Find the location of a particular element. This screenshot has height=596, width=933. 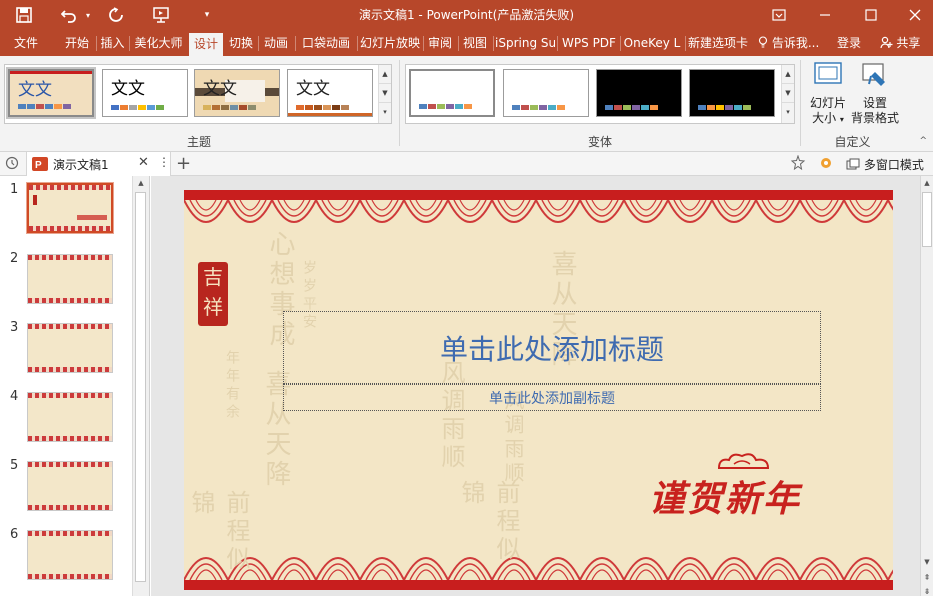

variant-gallery-scroll: ▲ ▼ ▾ is located at coordinates (787, 94).